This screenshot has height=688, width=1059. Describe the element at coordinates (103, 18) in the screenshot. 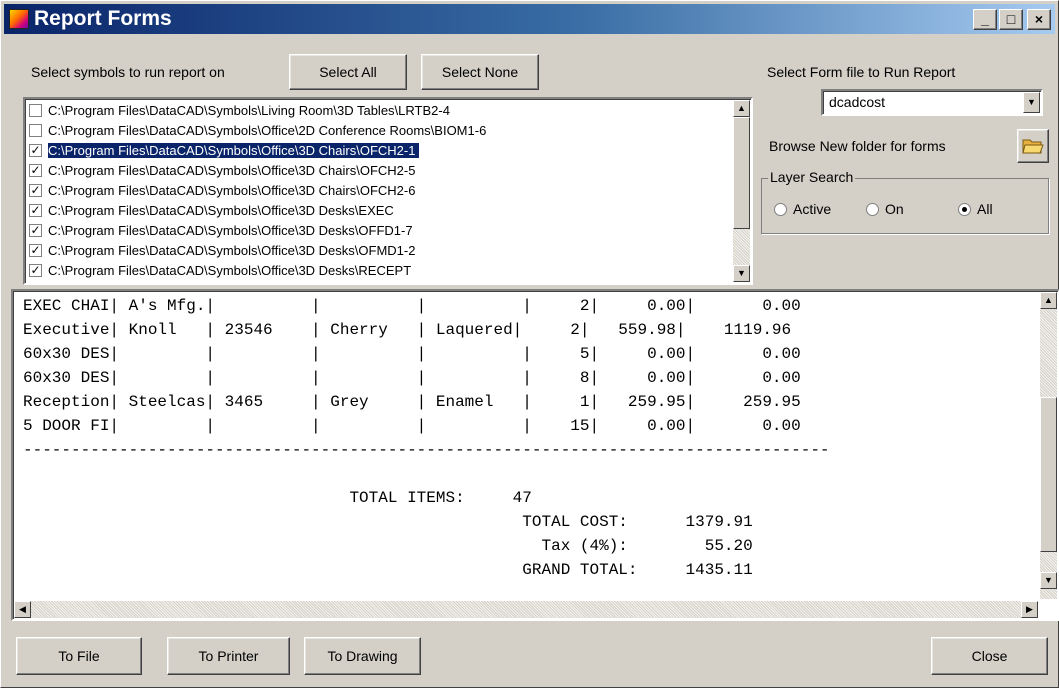

I see `window-title: Report Forms` at that location.